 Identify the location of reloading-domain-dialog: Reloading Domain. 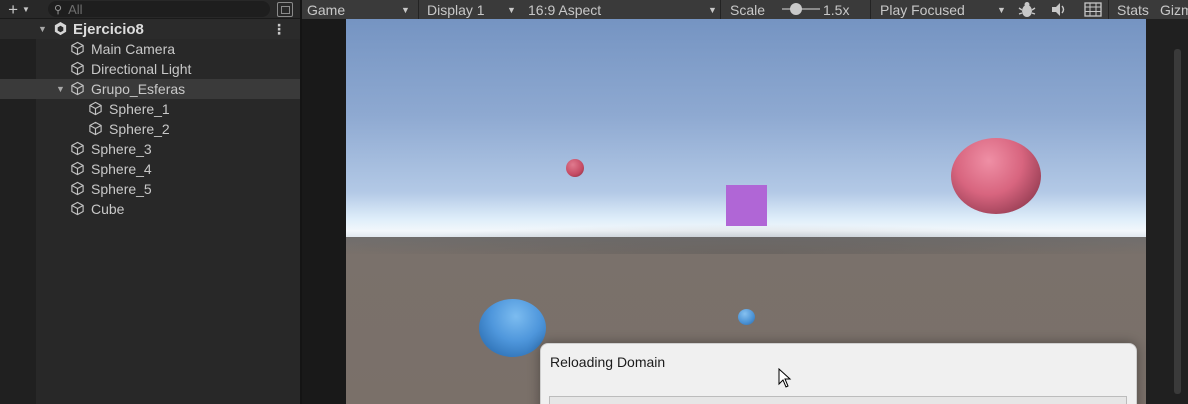
(838, 373).